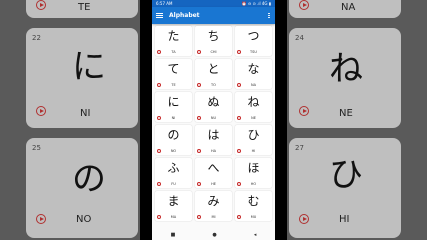 Image resolution: width=427 pixels, height=240 pixels. Describe the element at coordinates (85, 113) in the screenshot. I see `background-romaji: NI` at that location.